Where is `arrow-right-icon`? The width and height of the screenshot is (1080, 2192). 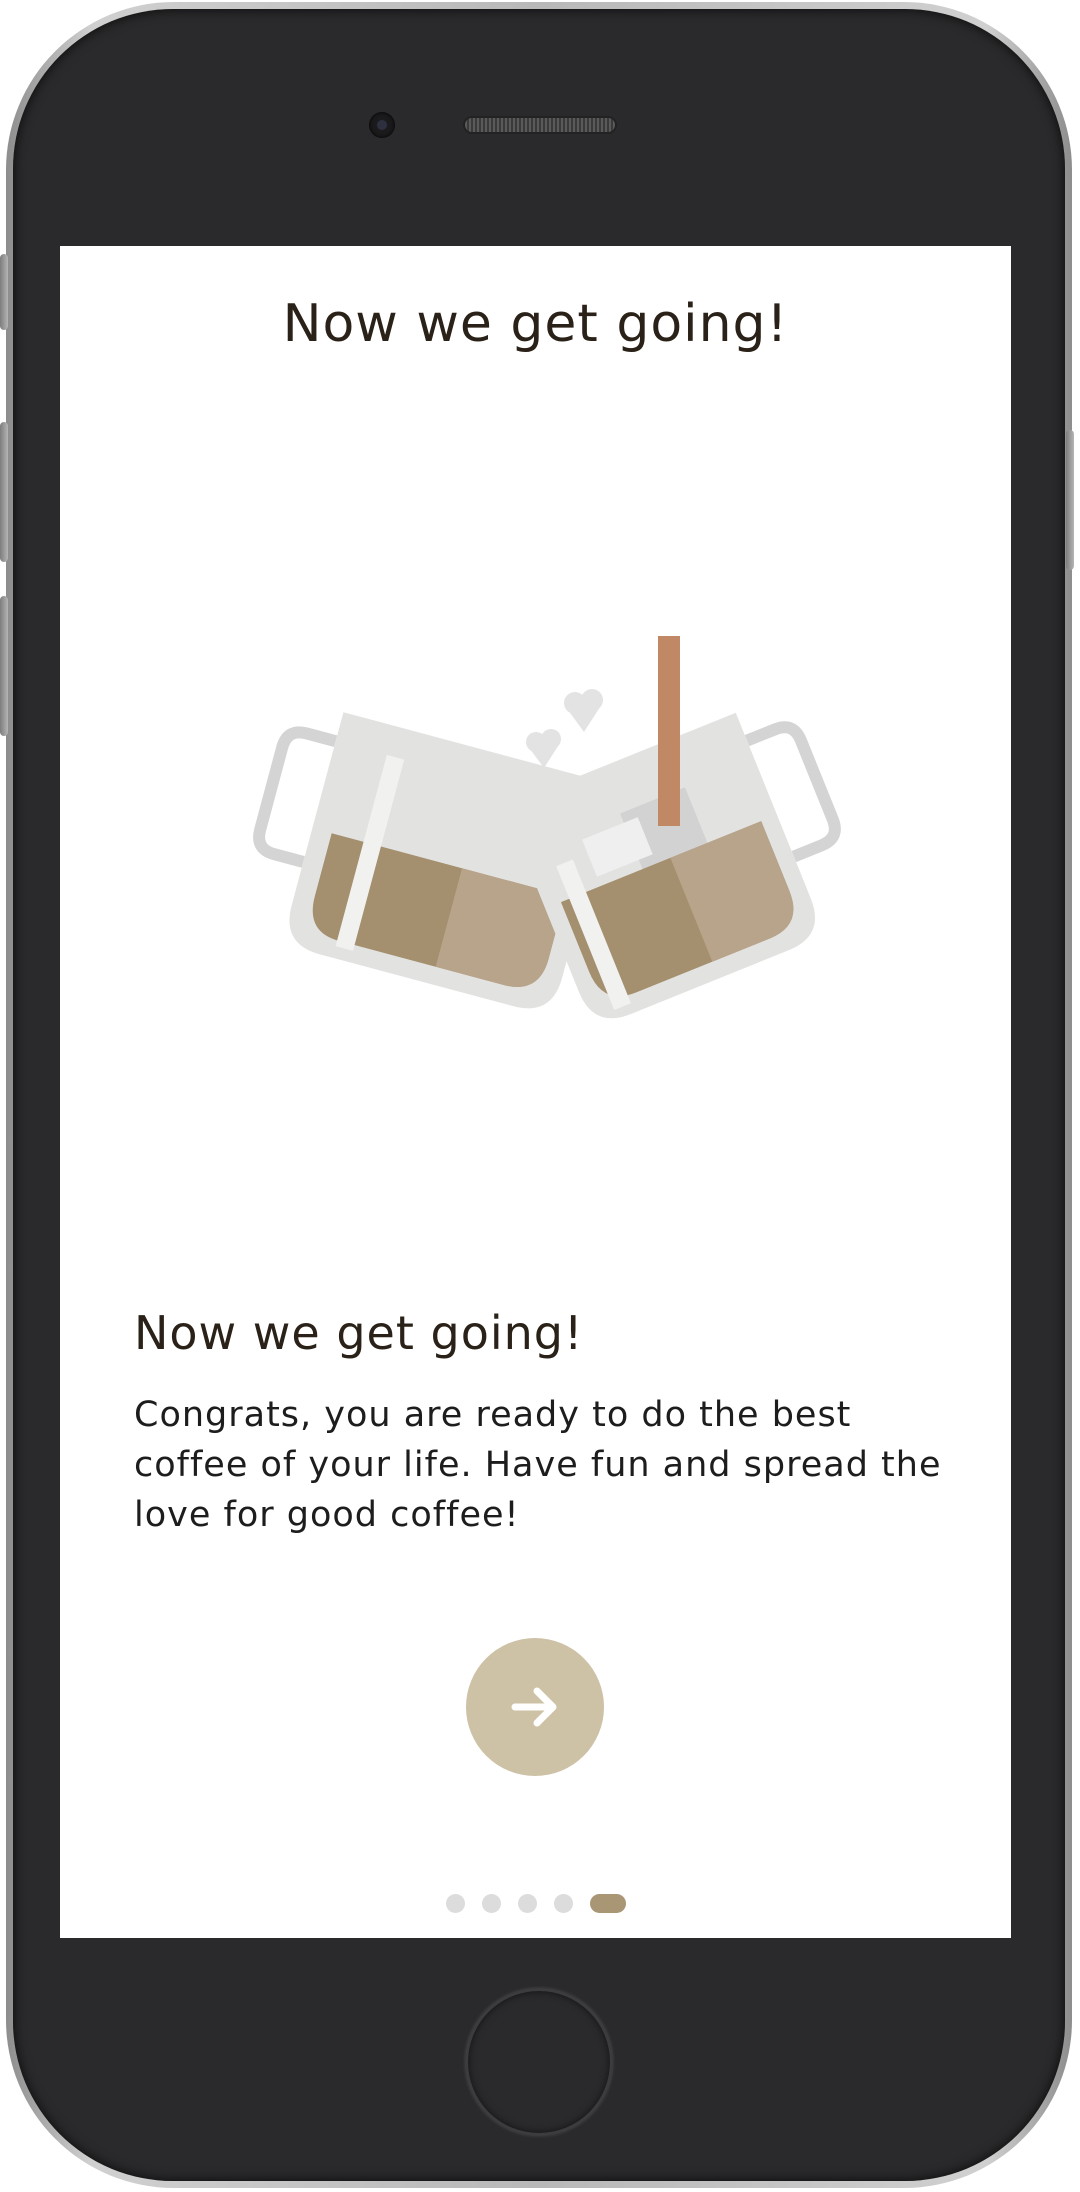 arrow-right-icon is located at coordinates (534, 1707).